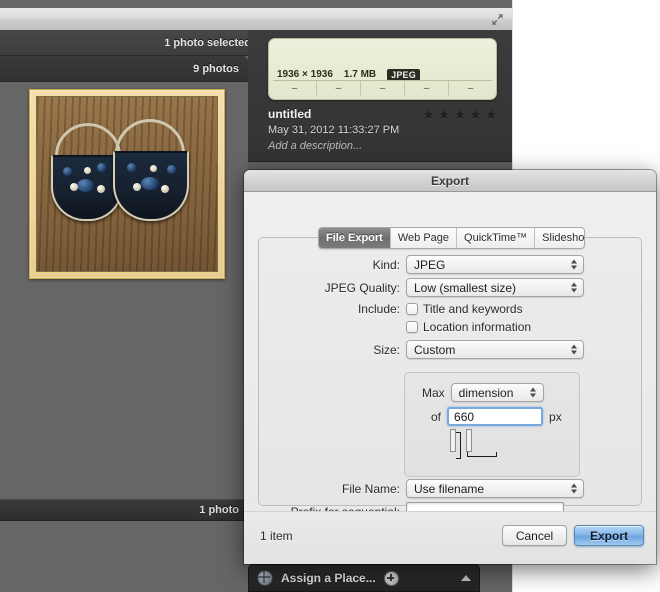 The width and height of the screenshot is (660, 592). Describe the element at coordinates (495, 488) in the screenshot. I see `file-name-popup: Use filename` at that location.